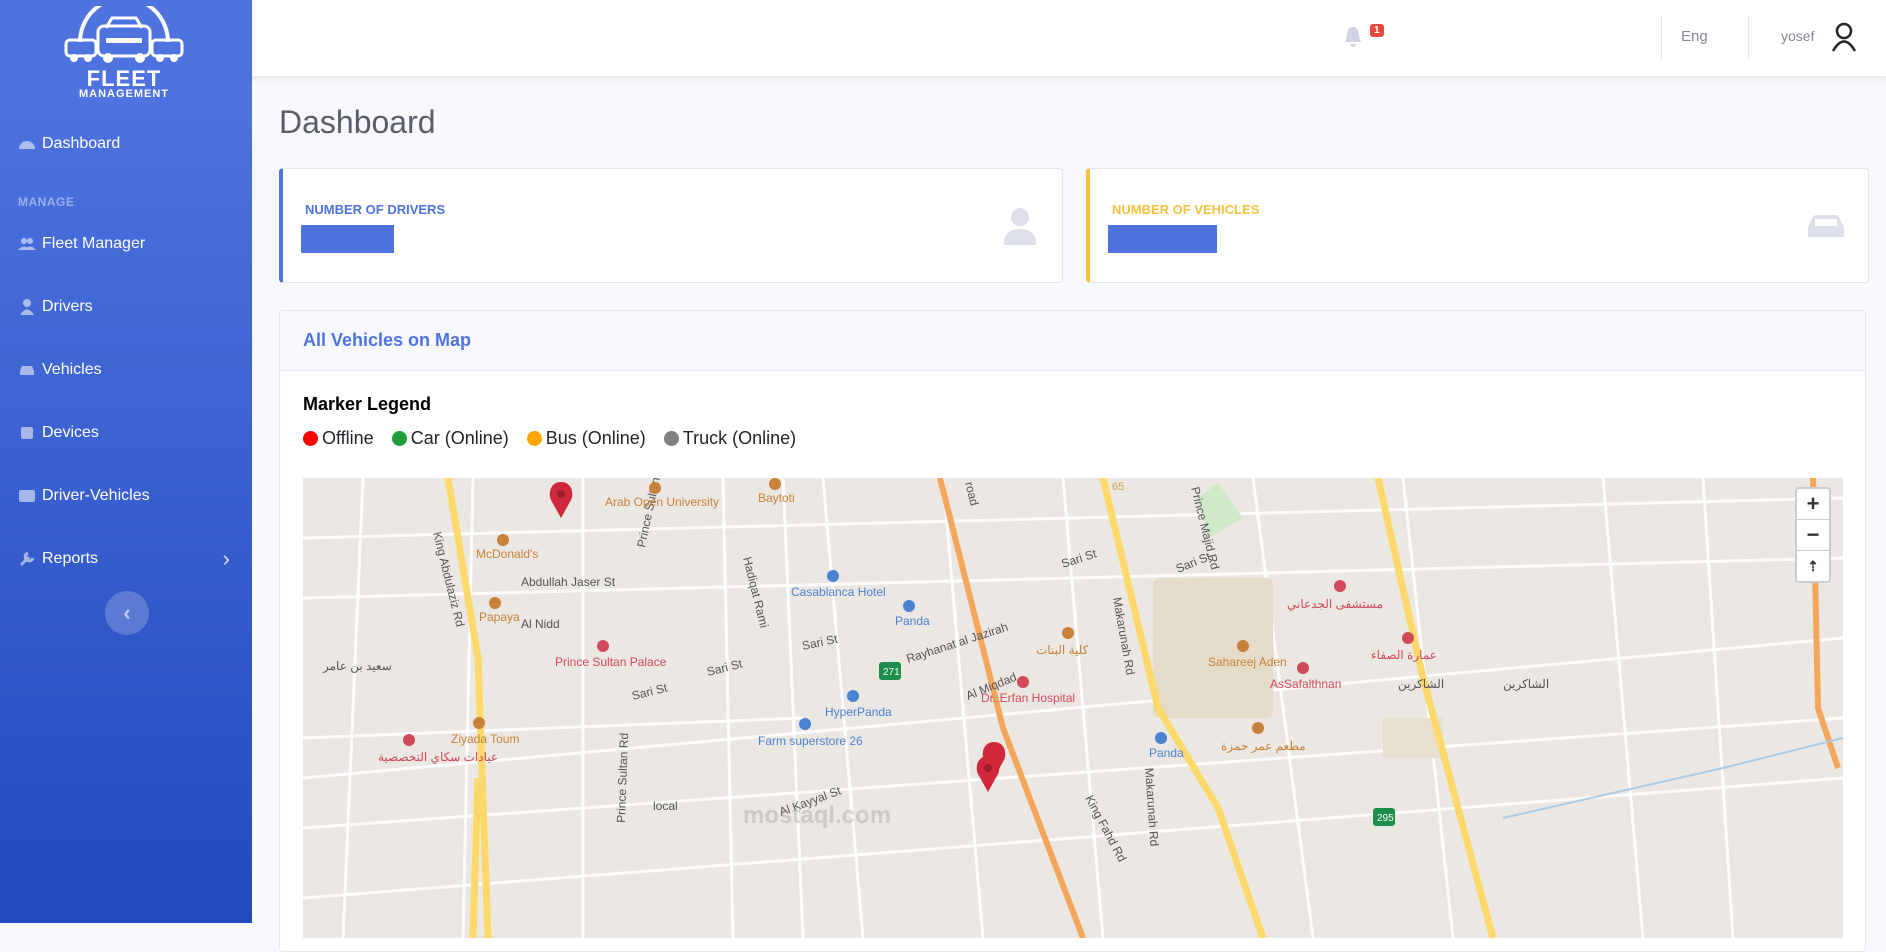  Describe the element at coordinates (662, 502) in the screenshot. I see `map-label: Arab Open University` at that location.